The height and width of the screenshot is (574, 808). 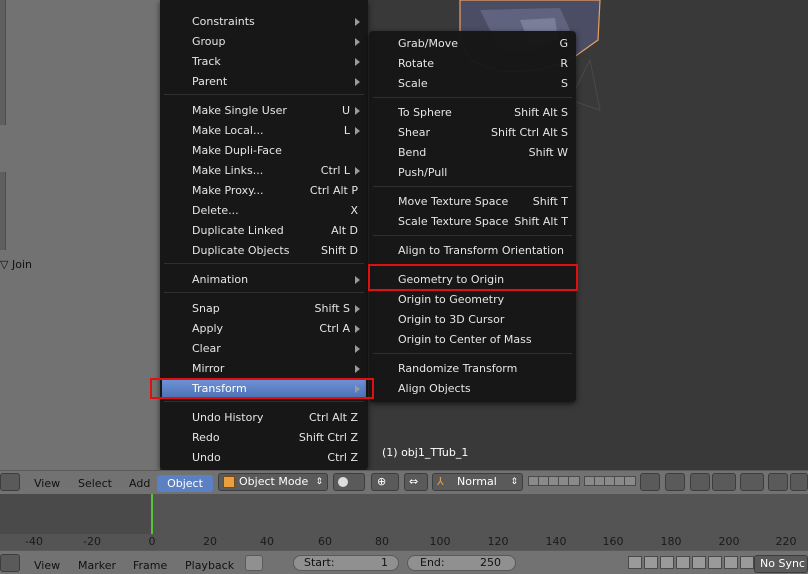 What do you see at coordinates (264, 418) in the screenshot?
I see `menu-item-undo-history: Undo History Ctrl Alt Z` at bounding box center [264, 418].